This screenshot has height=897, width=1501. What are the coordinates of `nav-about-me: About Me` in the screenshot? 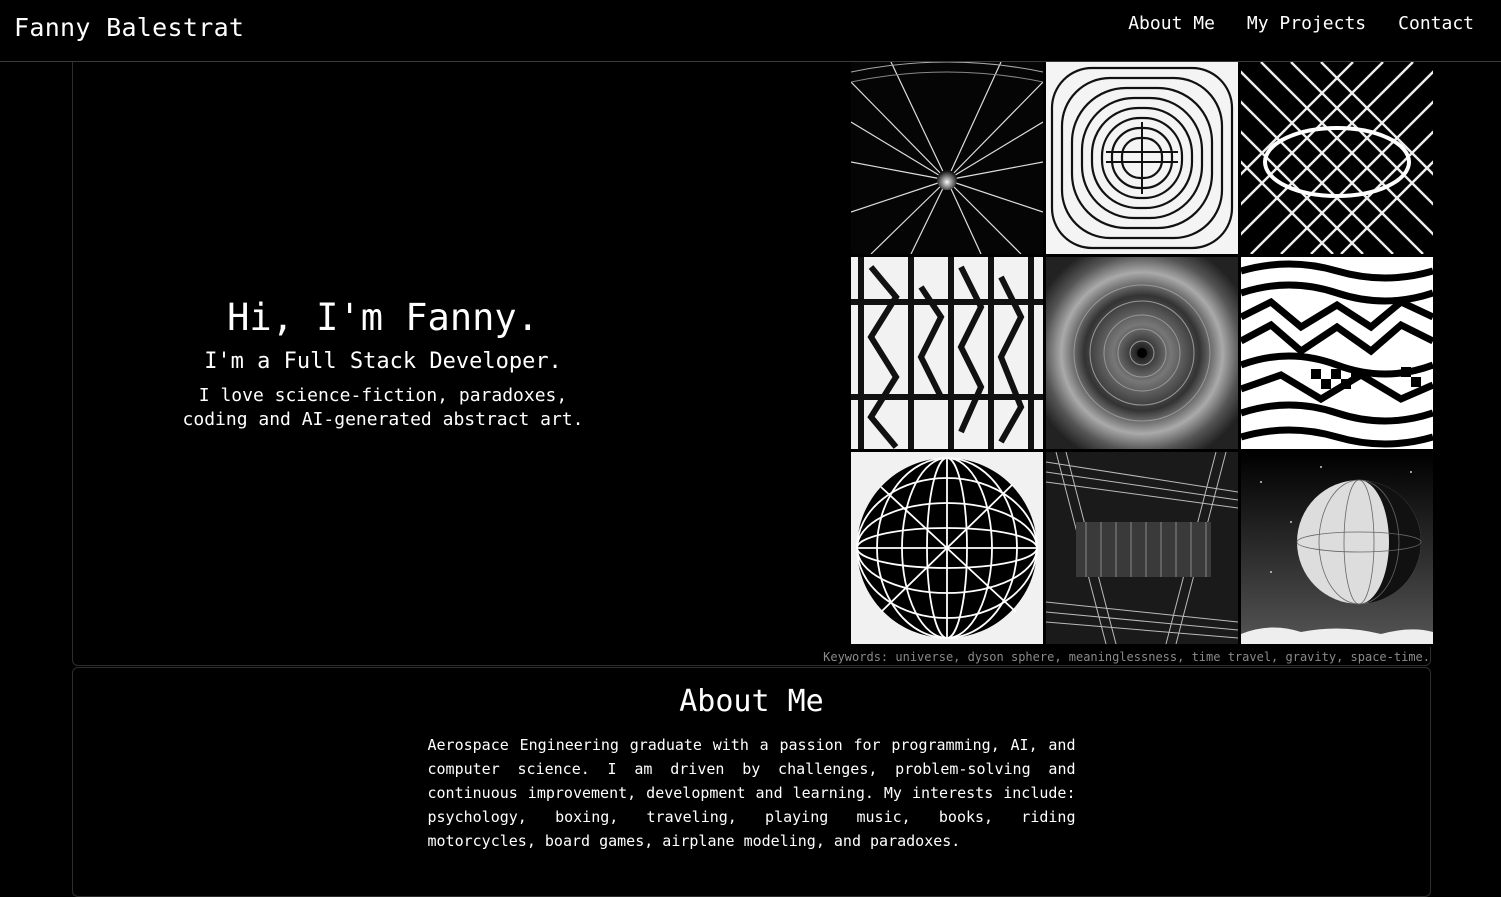 It's located at (1171, 23).